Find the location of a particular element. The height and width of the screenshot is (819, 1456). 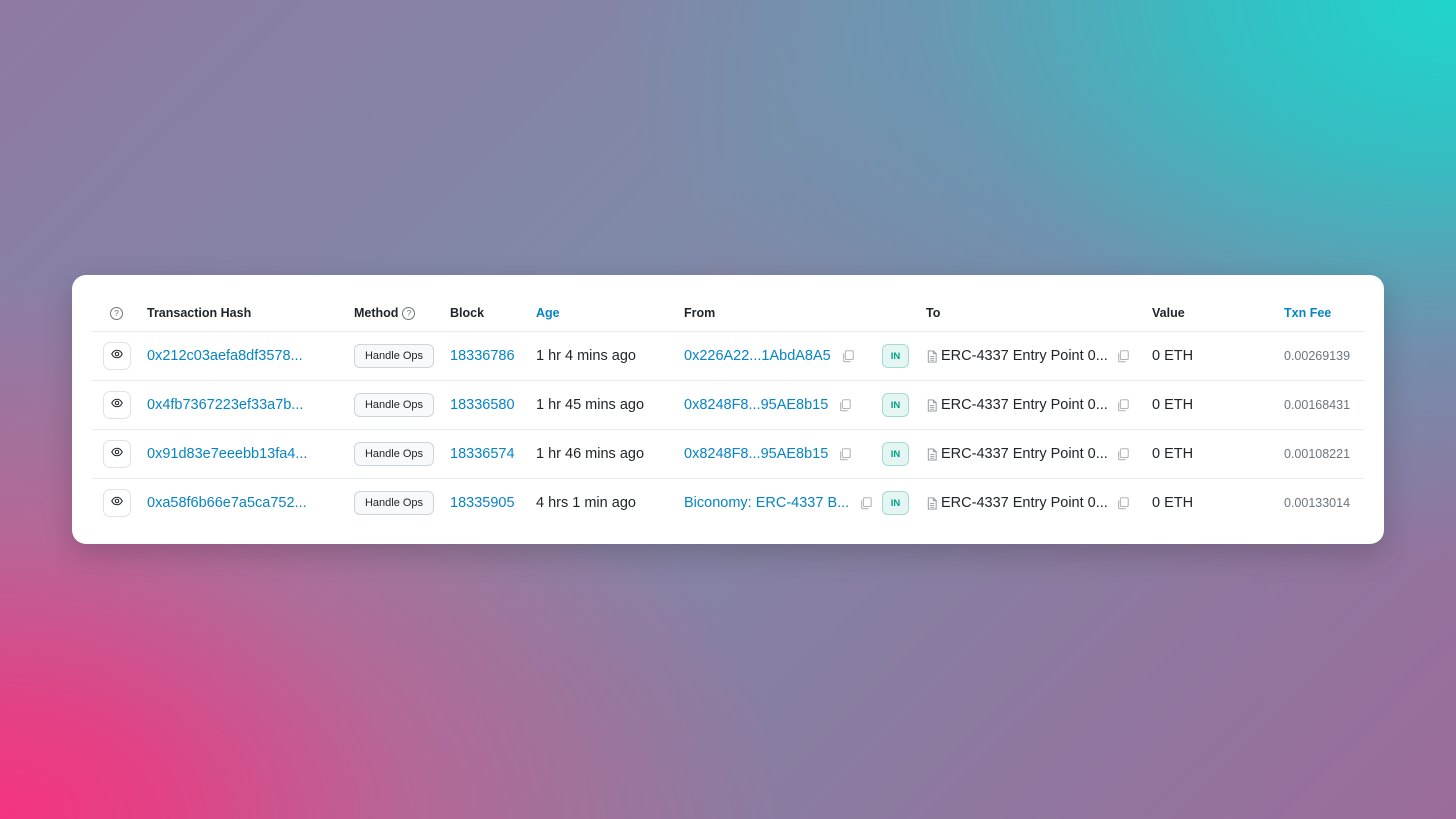

fee-cell: 0.00168431 is located at coordinates (1317, 405).